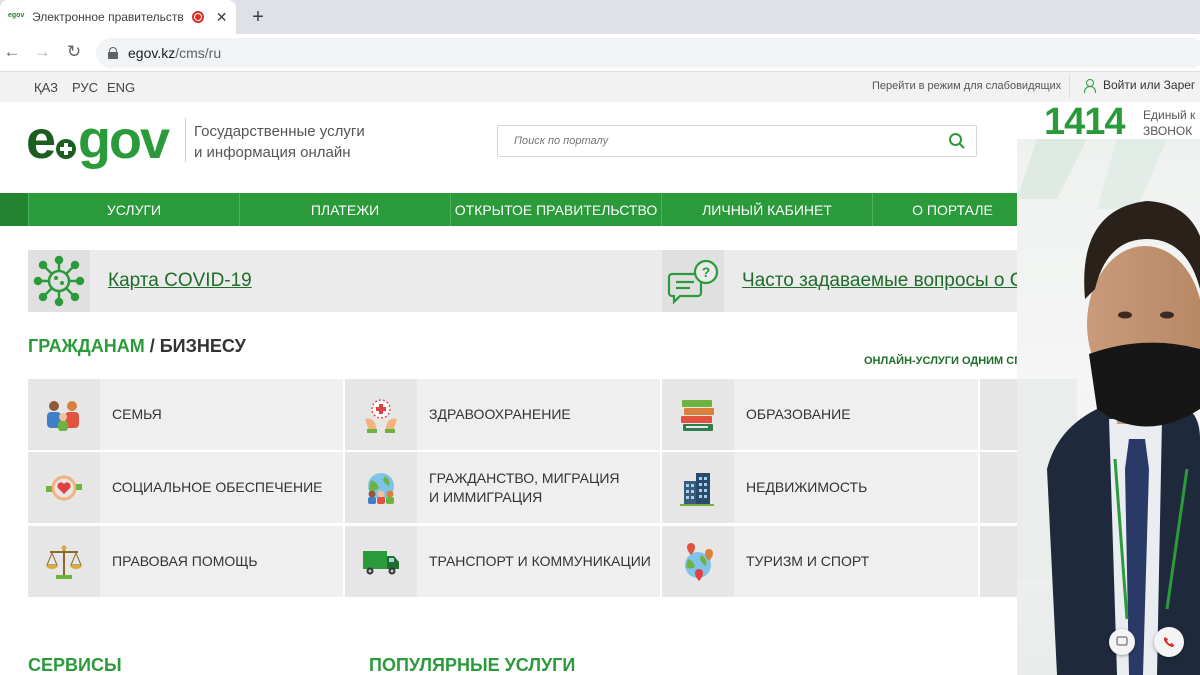 The width and height of the screenshot is (1200, 675). Describe the element at coordinates (952, 209) in the screenshot. I see `nav-about-portal: О ПОРТАЛЕ` at that location.